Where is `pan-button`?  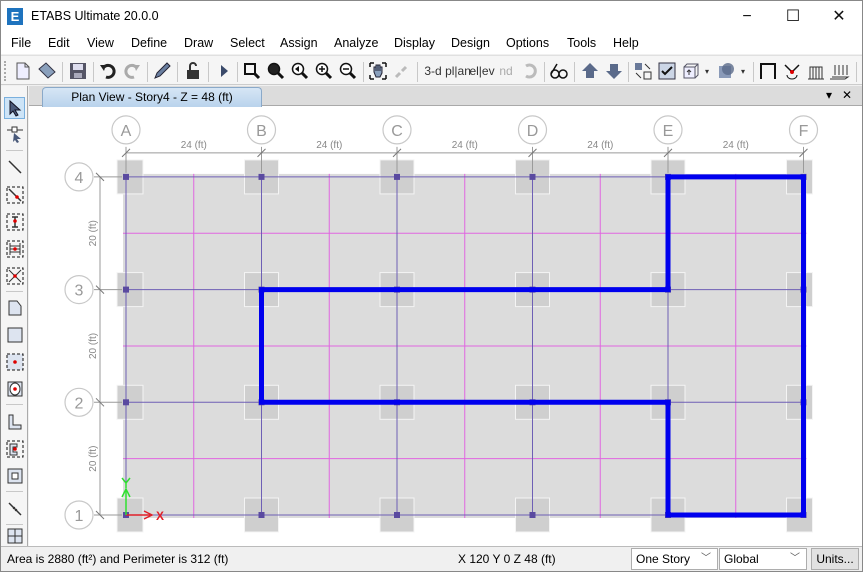 pan-button is located at coordinates (378, 71).